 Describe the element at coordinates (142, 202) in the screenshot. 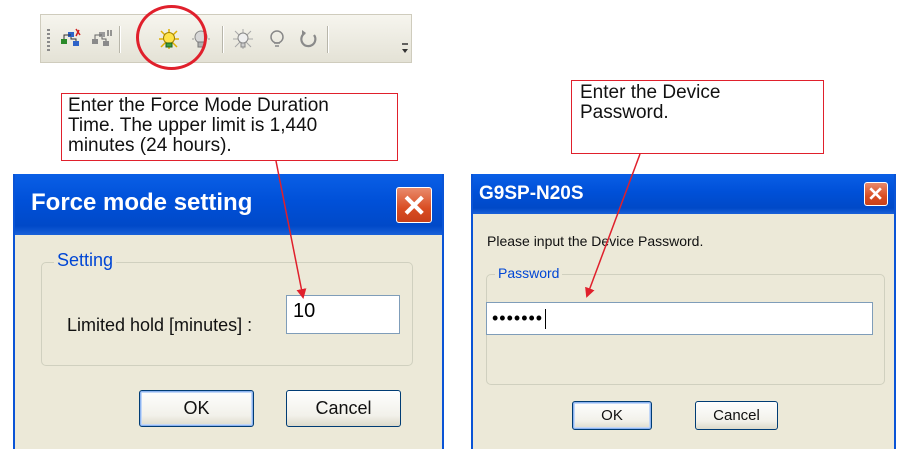

I see `dialog-title: Force mode setting` at that location.